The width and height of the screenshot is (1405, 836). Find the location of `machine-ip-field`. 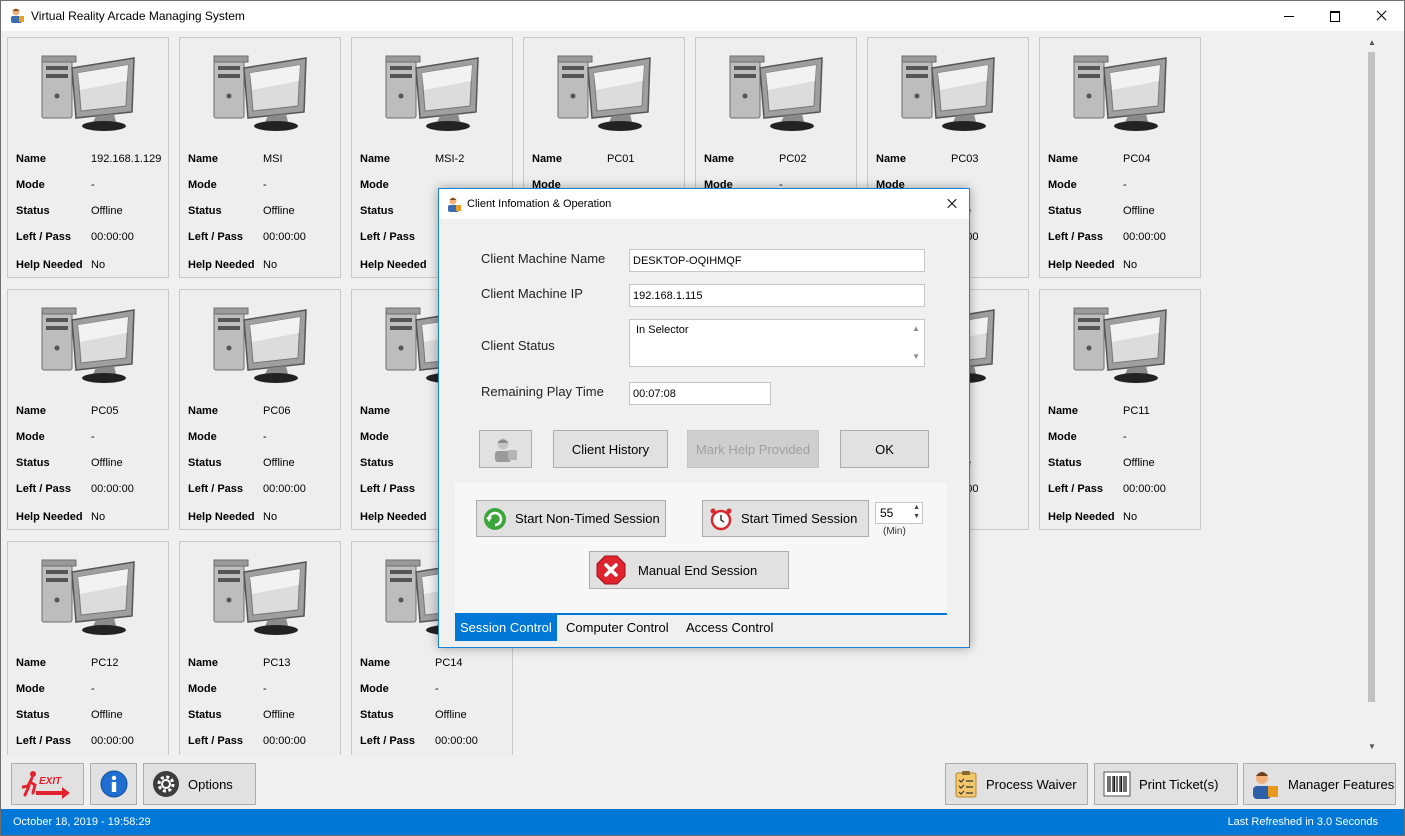

machine-ip-field is located at coordinates (777, 295).